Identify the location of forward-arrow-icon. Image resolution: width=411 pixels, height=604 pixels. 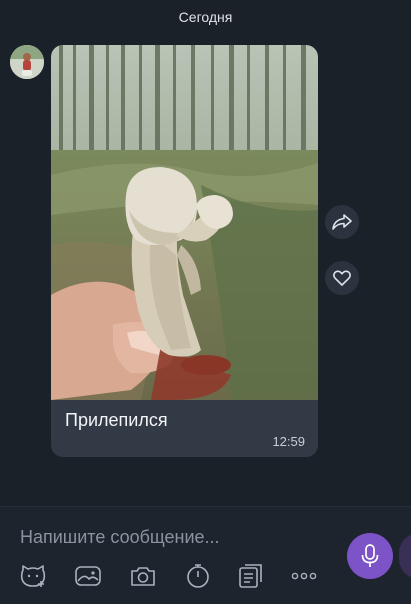
(342, 222).